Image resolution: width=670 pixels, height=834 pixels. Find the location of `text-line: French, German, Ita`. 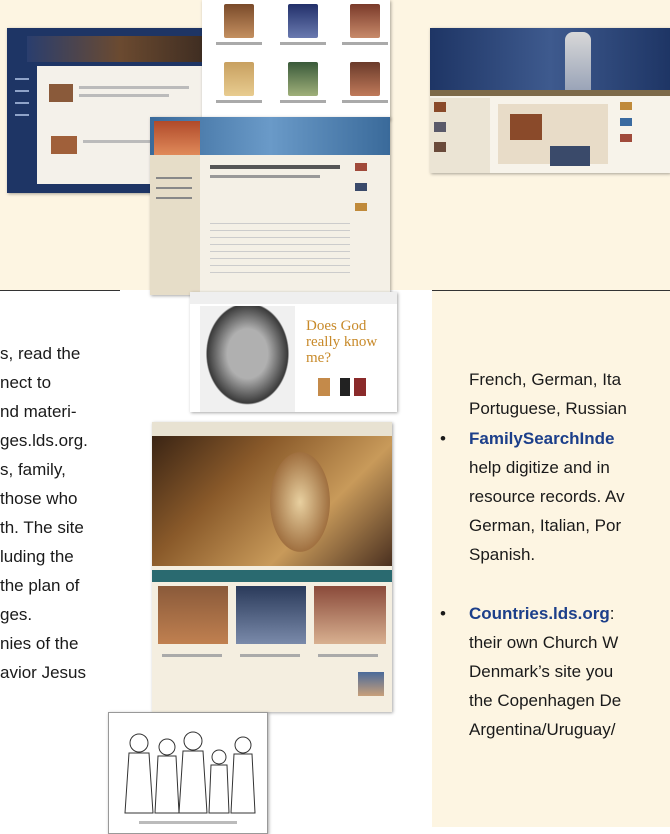

text-line: French, German, Ita is located at coordinates (545, 379).